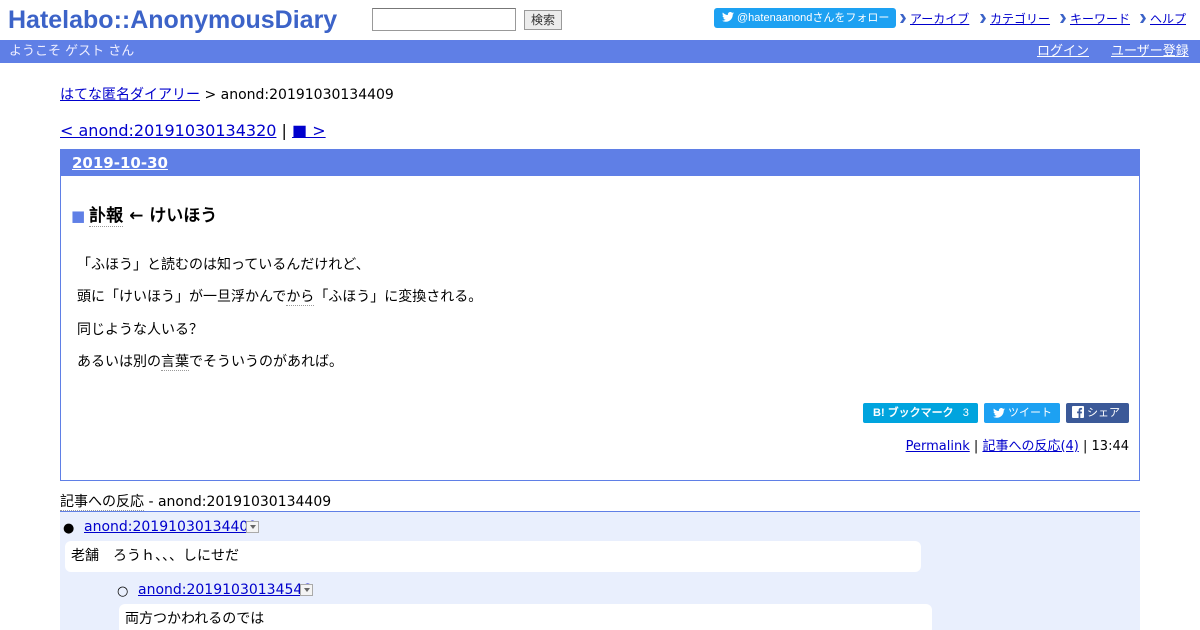 The height and width of the screenshot is (630, 1200). I want to click on nav-category: カテゴリー, so click(1015, 18).